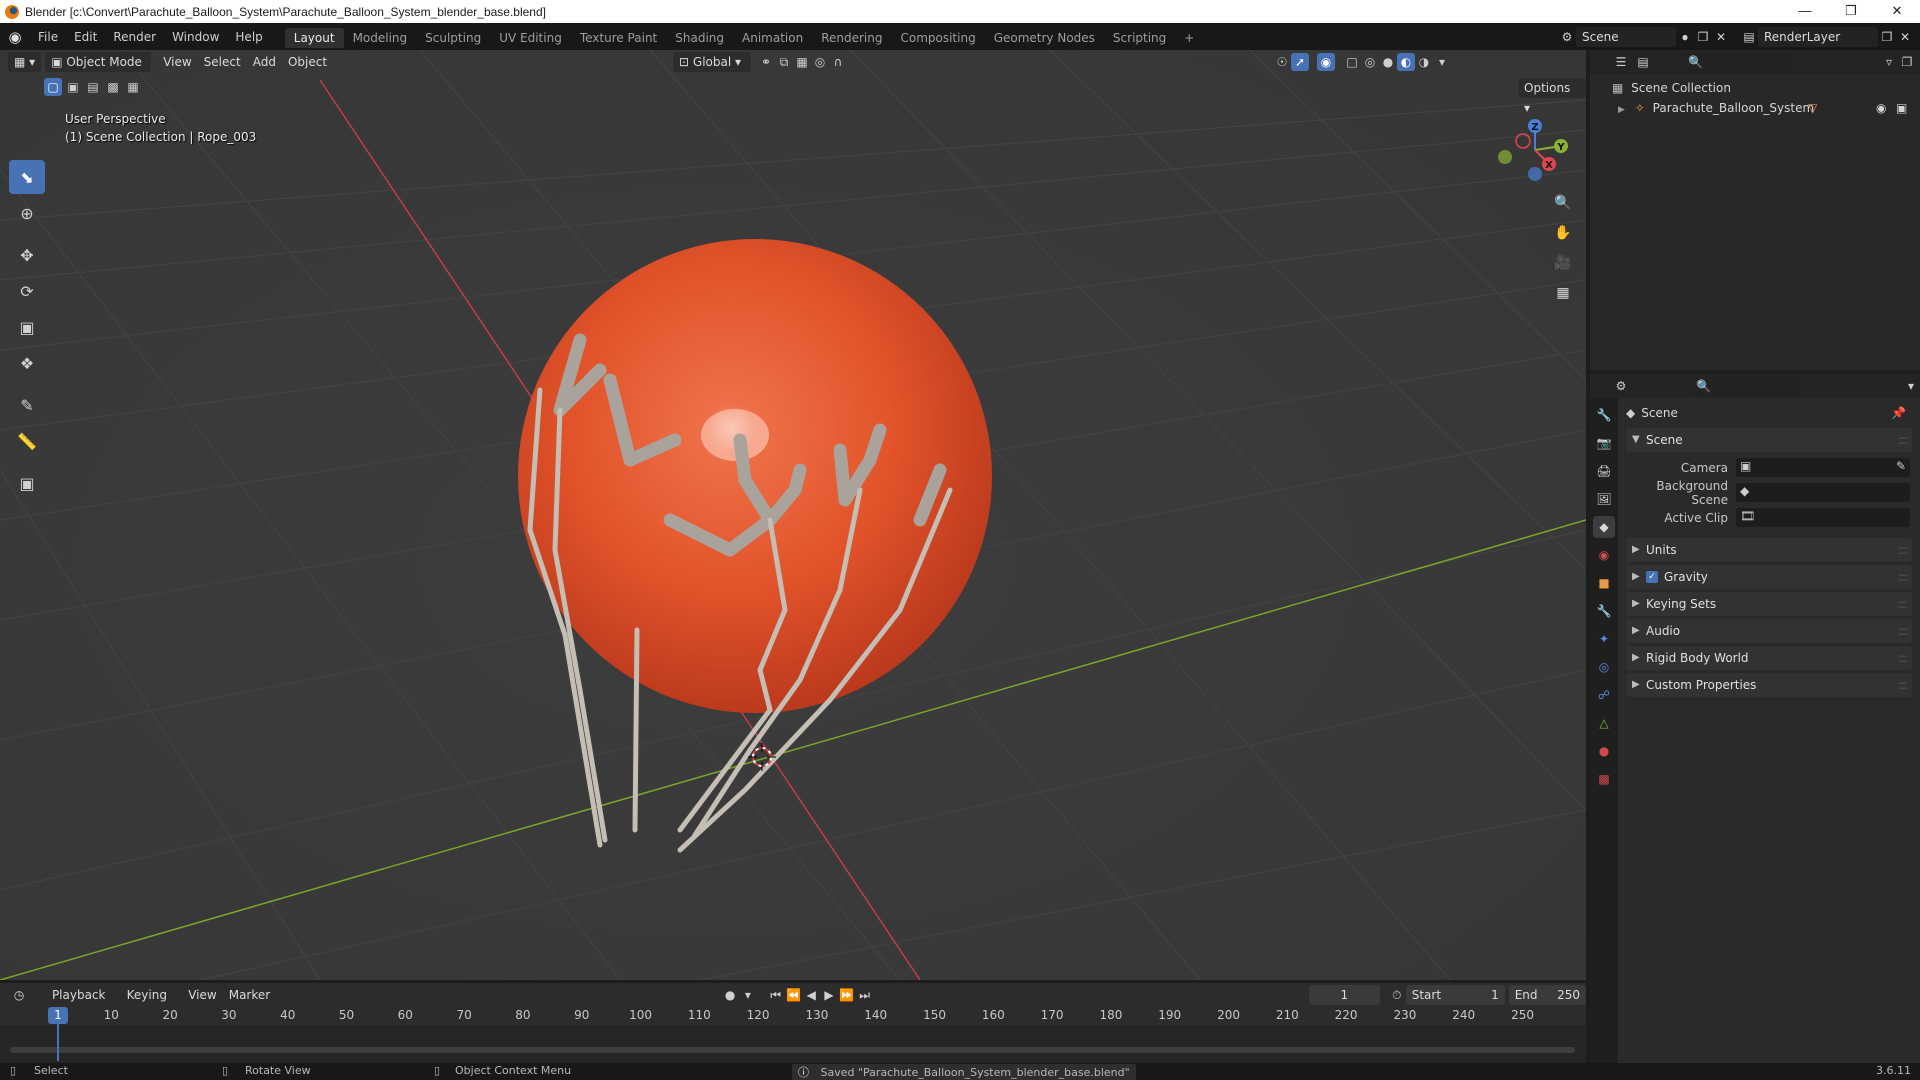 The image size is (1920, 1080). I want to click on select-subtract-icon: ▤, so click(93, 87).